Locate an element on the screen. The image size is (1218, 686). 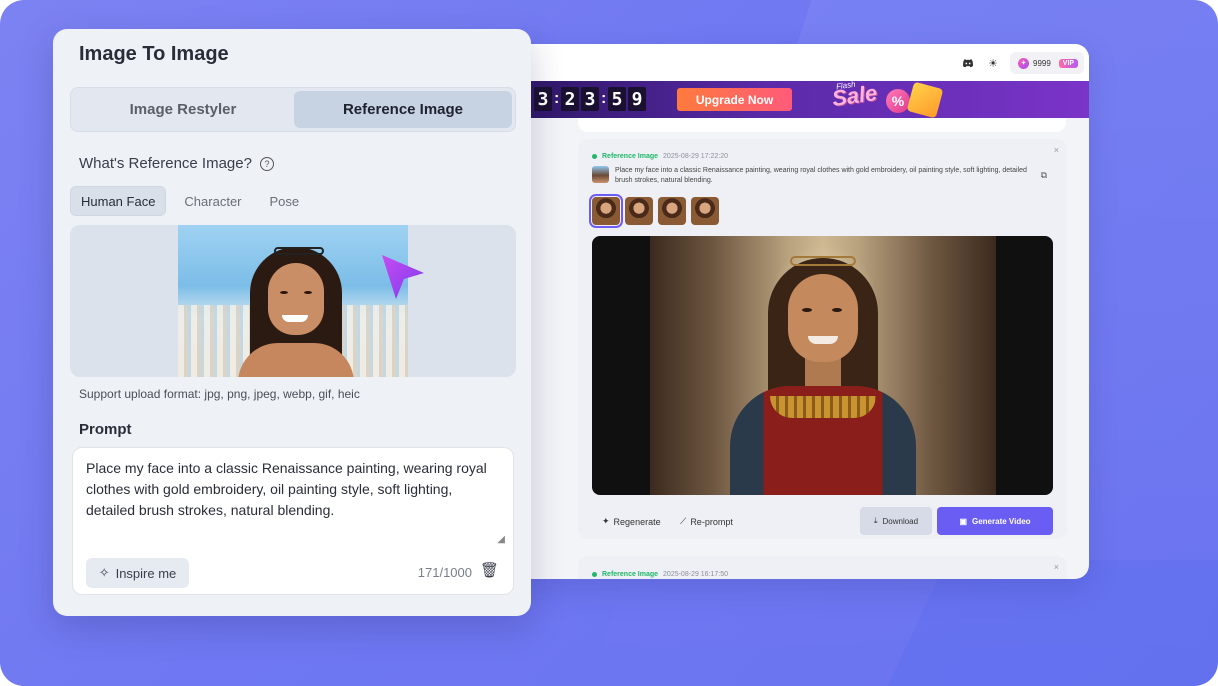
magic-wand-icon: ✧ is located at coordinates (104, 572).